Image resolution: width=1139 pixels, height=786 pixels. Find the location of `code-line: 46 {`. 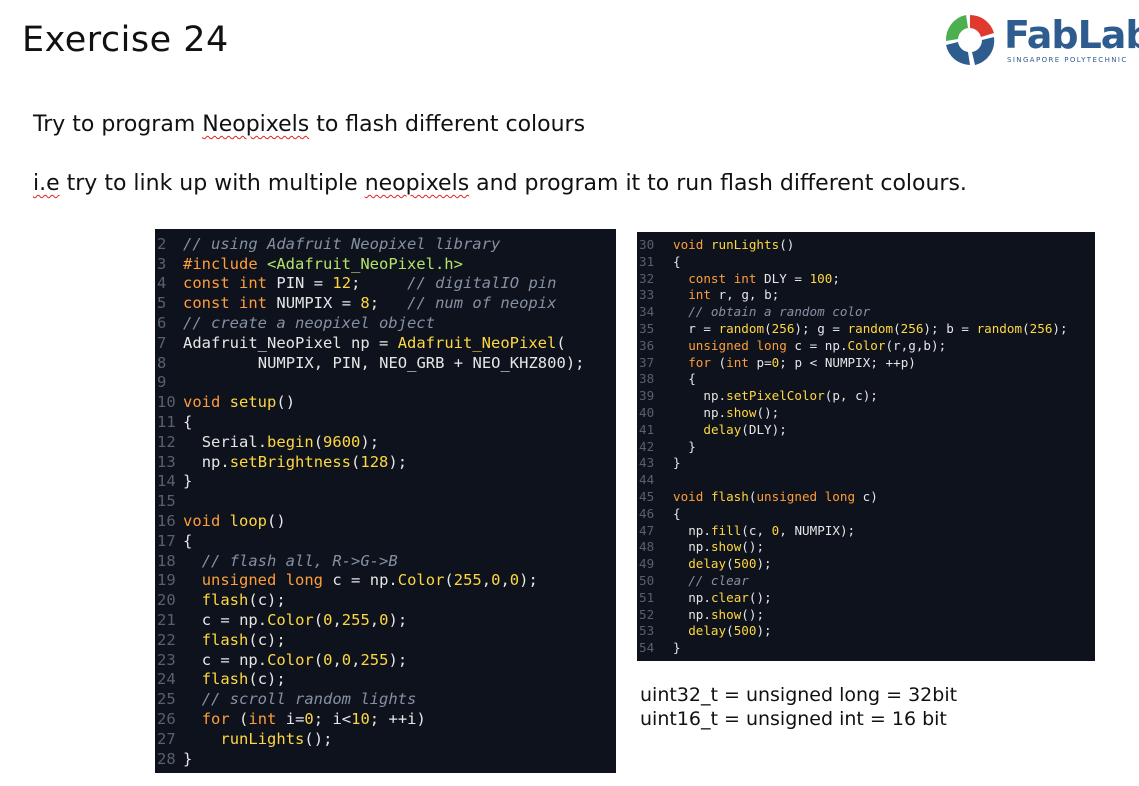

code-line: 46 { is located at coordinates (659, 514).